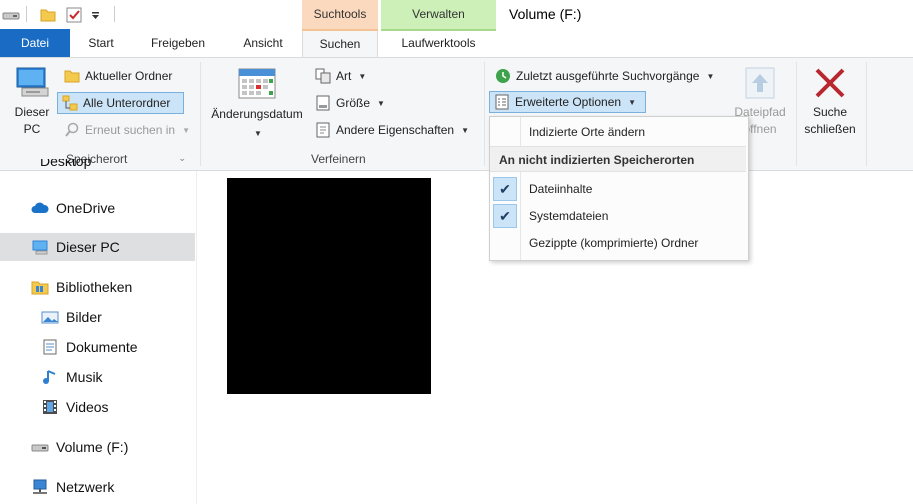 This screenshot has height=504, width=913. What do you see at coordinates (96, 15) in the screenshot?
I see `customize-toolbar-icon` at bounding box center [96, 15].